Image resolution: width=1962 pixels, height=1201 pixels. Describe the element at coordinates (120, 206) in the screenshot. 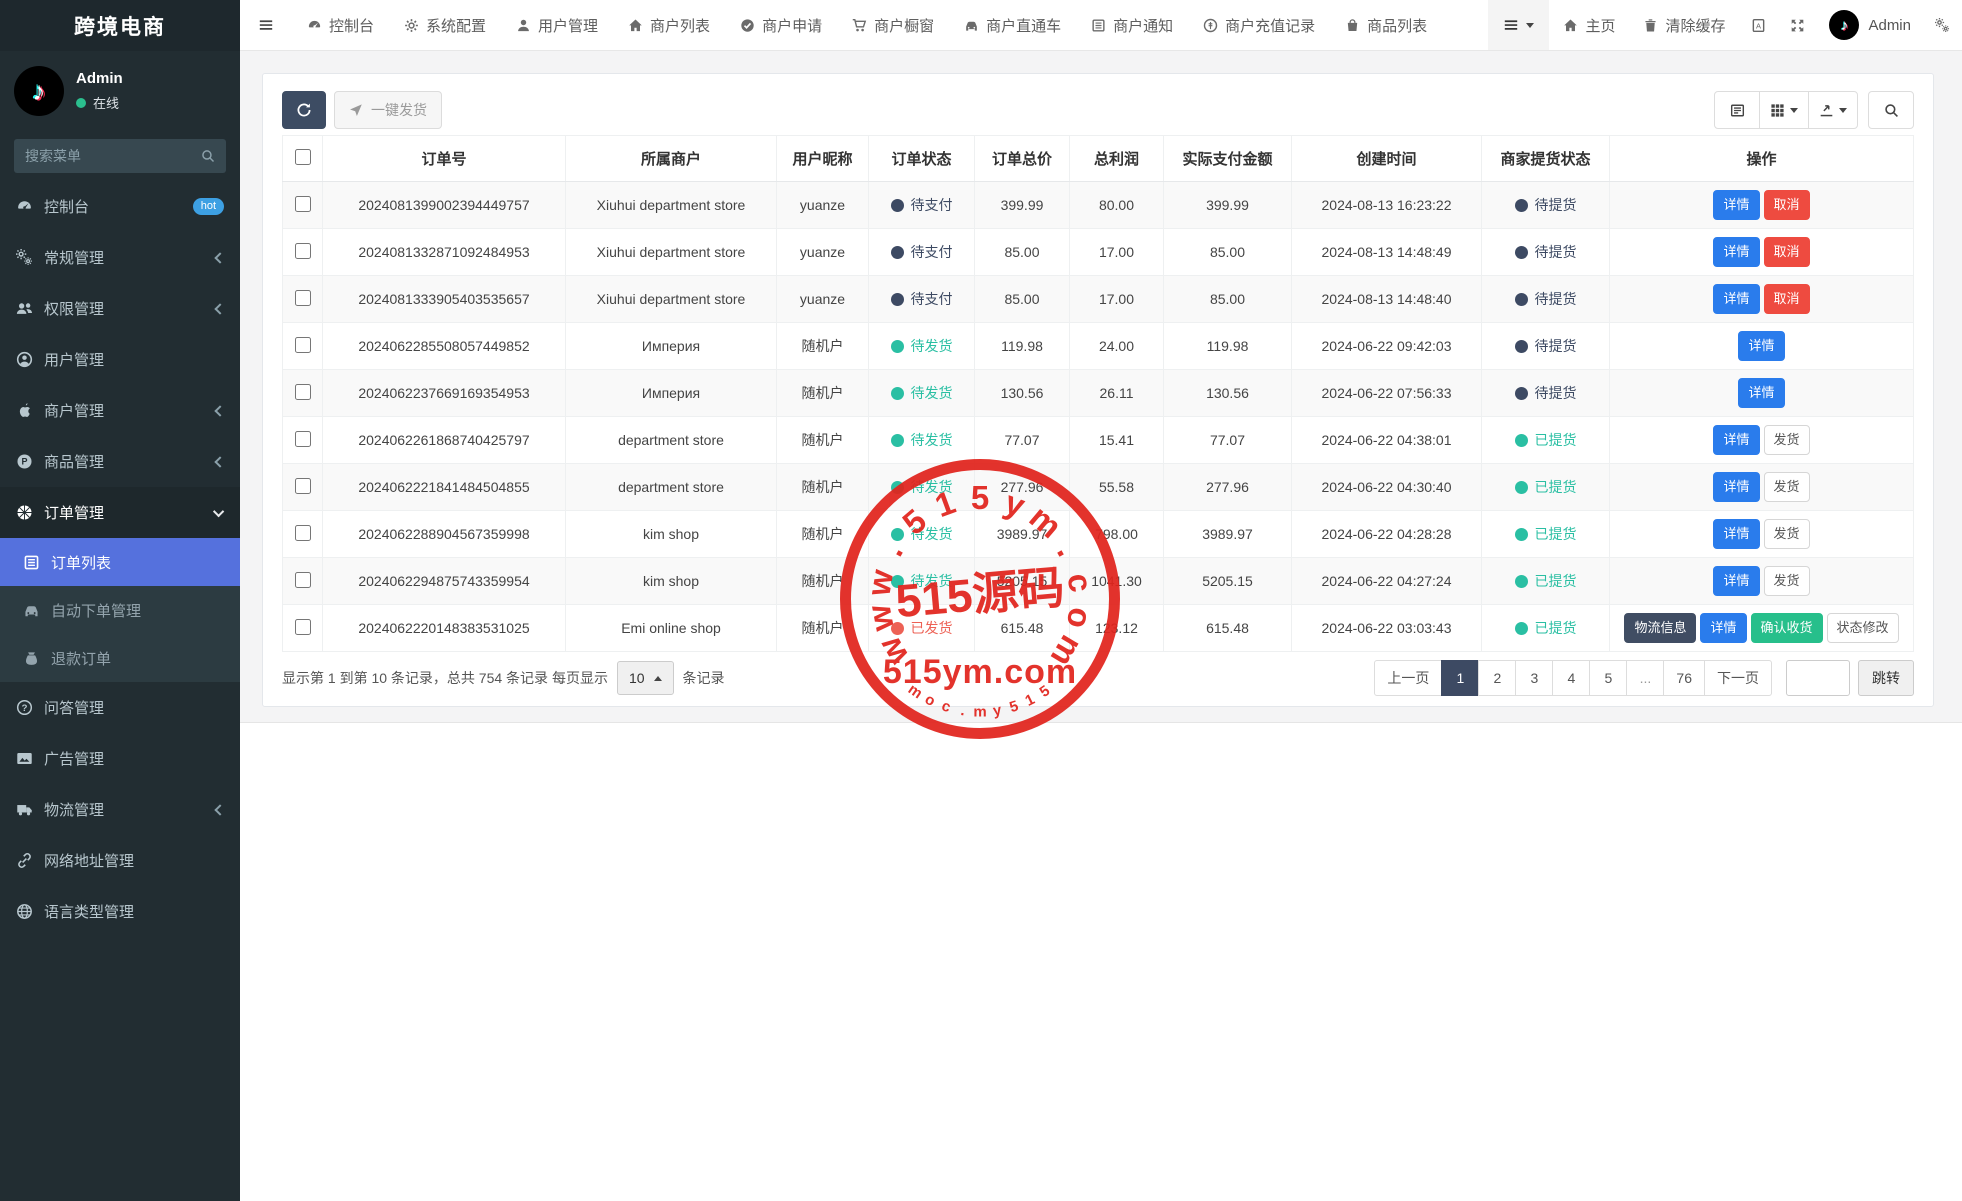

I see `sidebar-item-row: 控制台 hot` at that location.